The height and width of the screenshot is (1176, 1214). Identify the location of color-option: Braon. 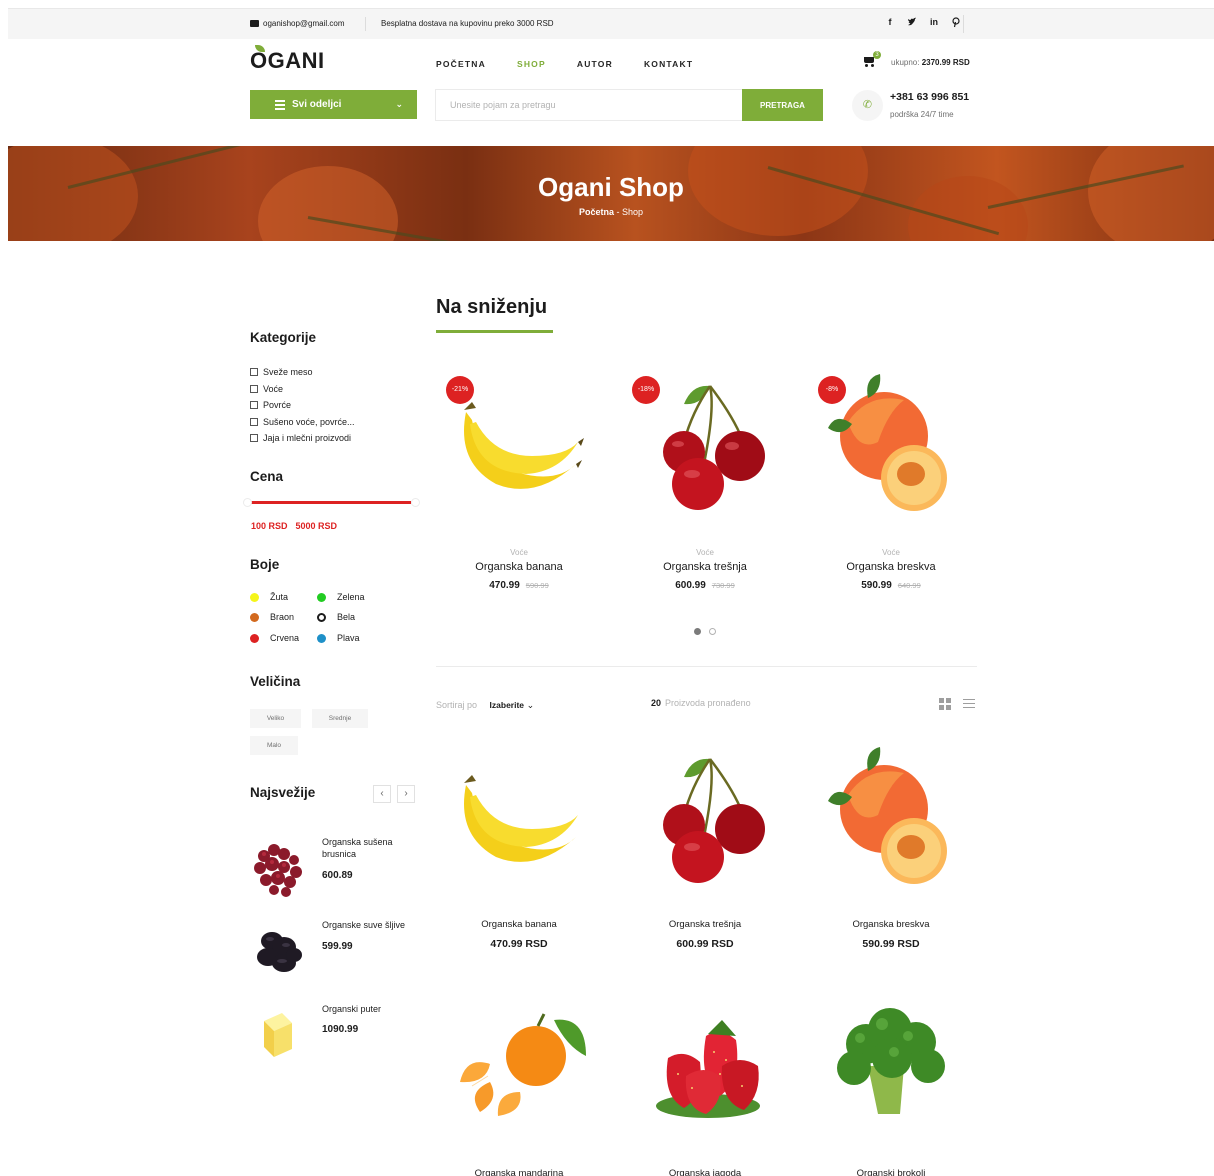
(272, 617).